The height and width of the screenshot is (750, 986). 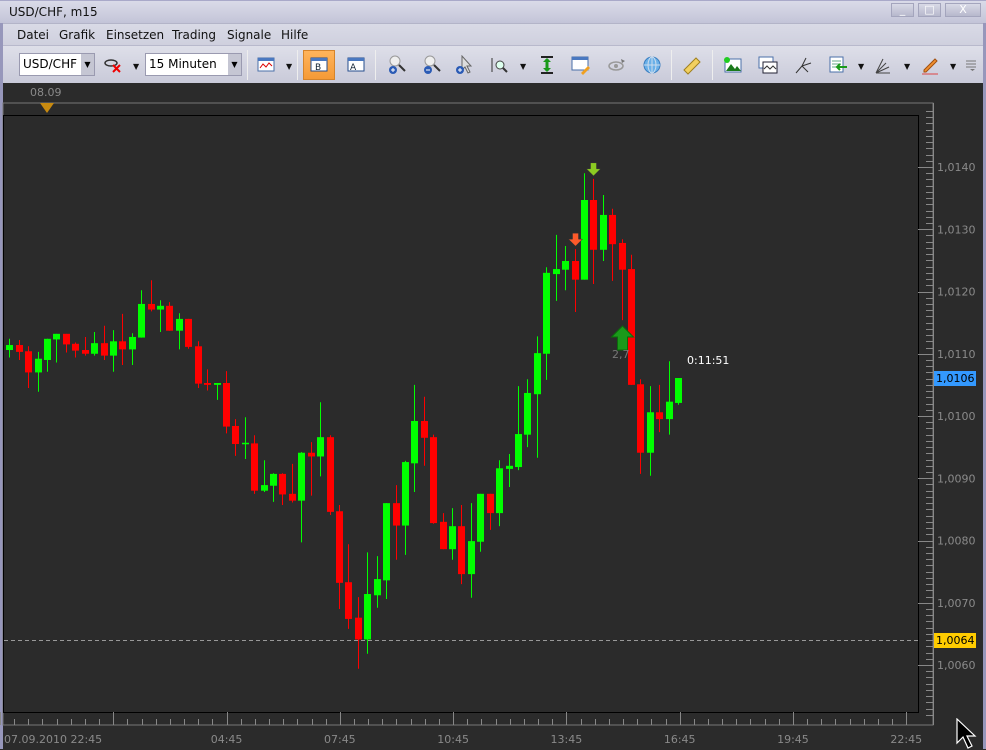 I want to click on time-tick-label: 22:45, so click(x=906, y=739).